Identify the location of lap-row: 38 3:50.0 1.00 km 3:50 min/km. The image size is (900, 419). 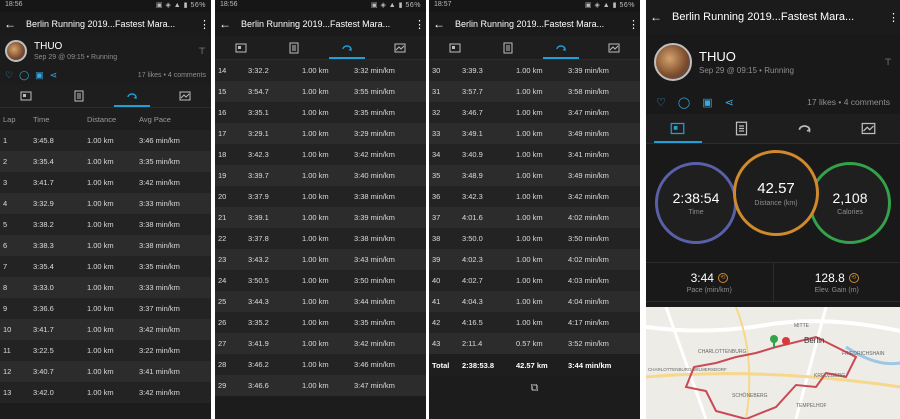
(534, 238).